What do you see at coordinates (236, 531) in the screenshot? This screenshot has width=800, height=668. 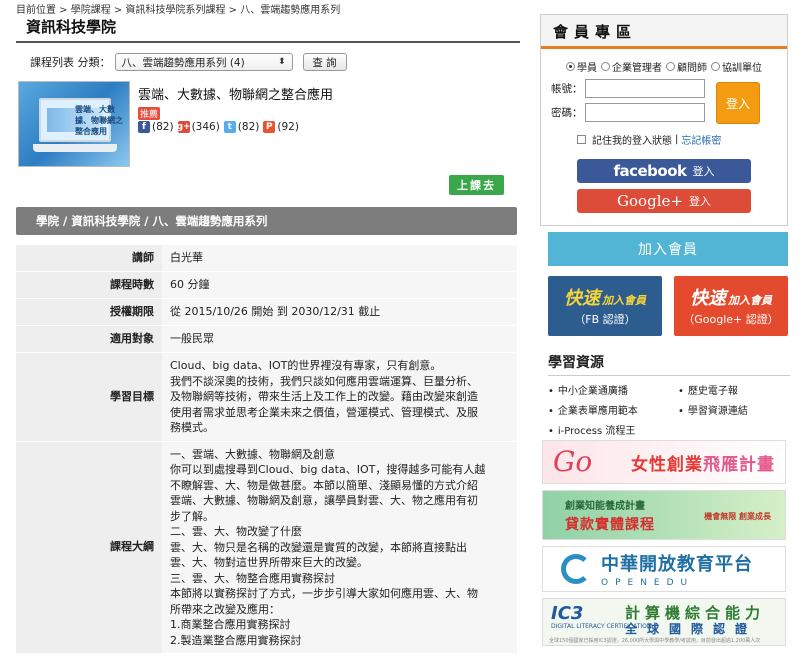 I see `outline-line: 二、雲、大、物改變了什麼` at bounding box center [236, 531].